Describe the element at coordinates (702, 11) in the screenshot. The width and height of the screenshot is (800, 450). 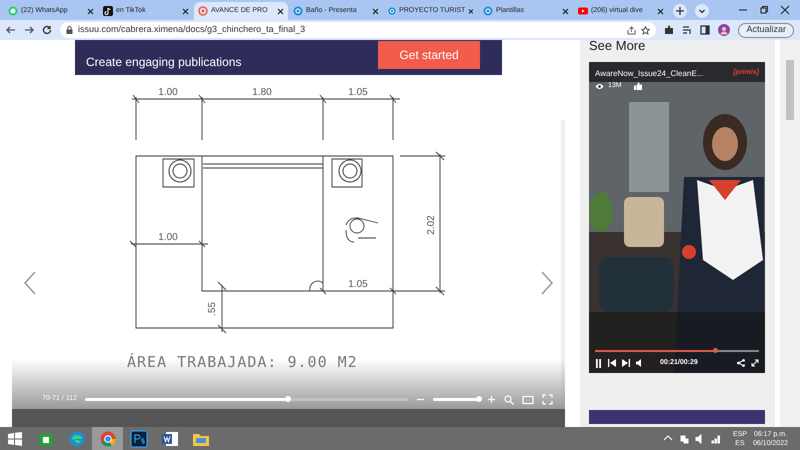
I see `tab-search-icon` at that location.